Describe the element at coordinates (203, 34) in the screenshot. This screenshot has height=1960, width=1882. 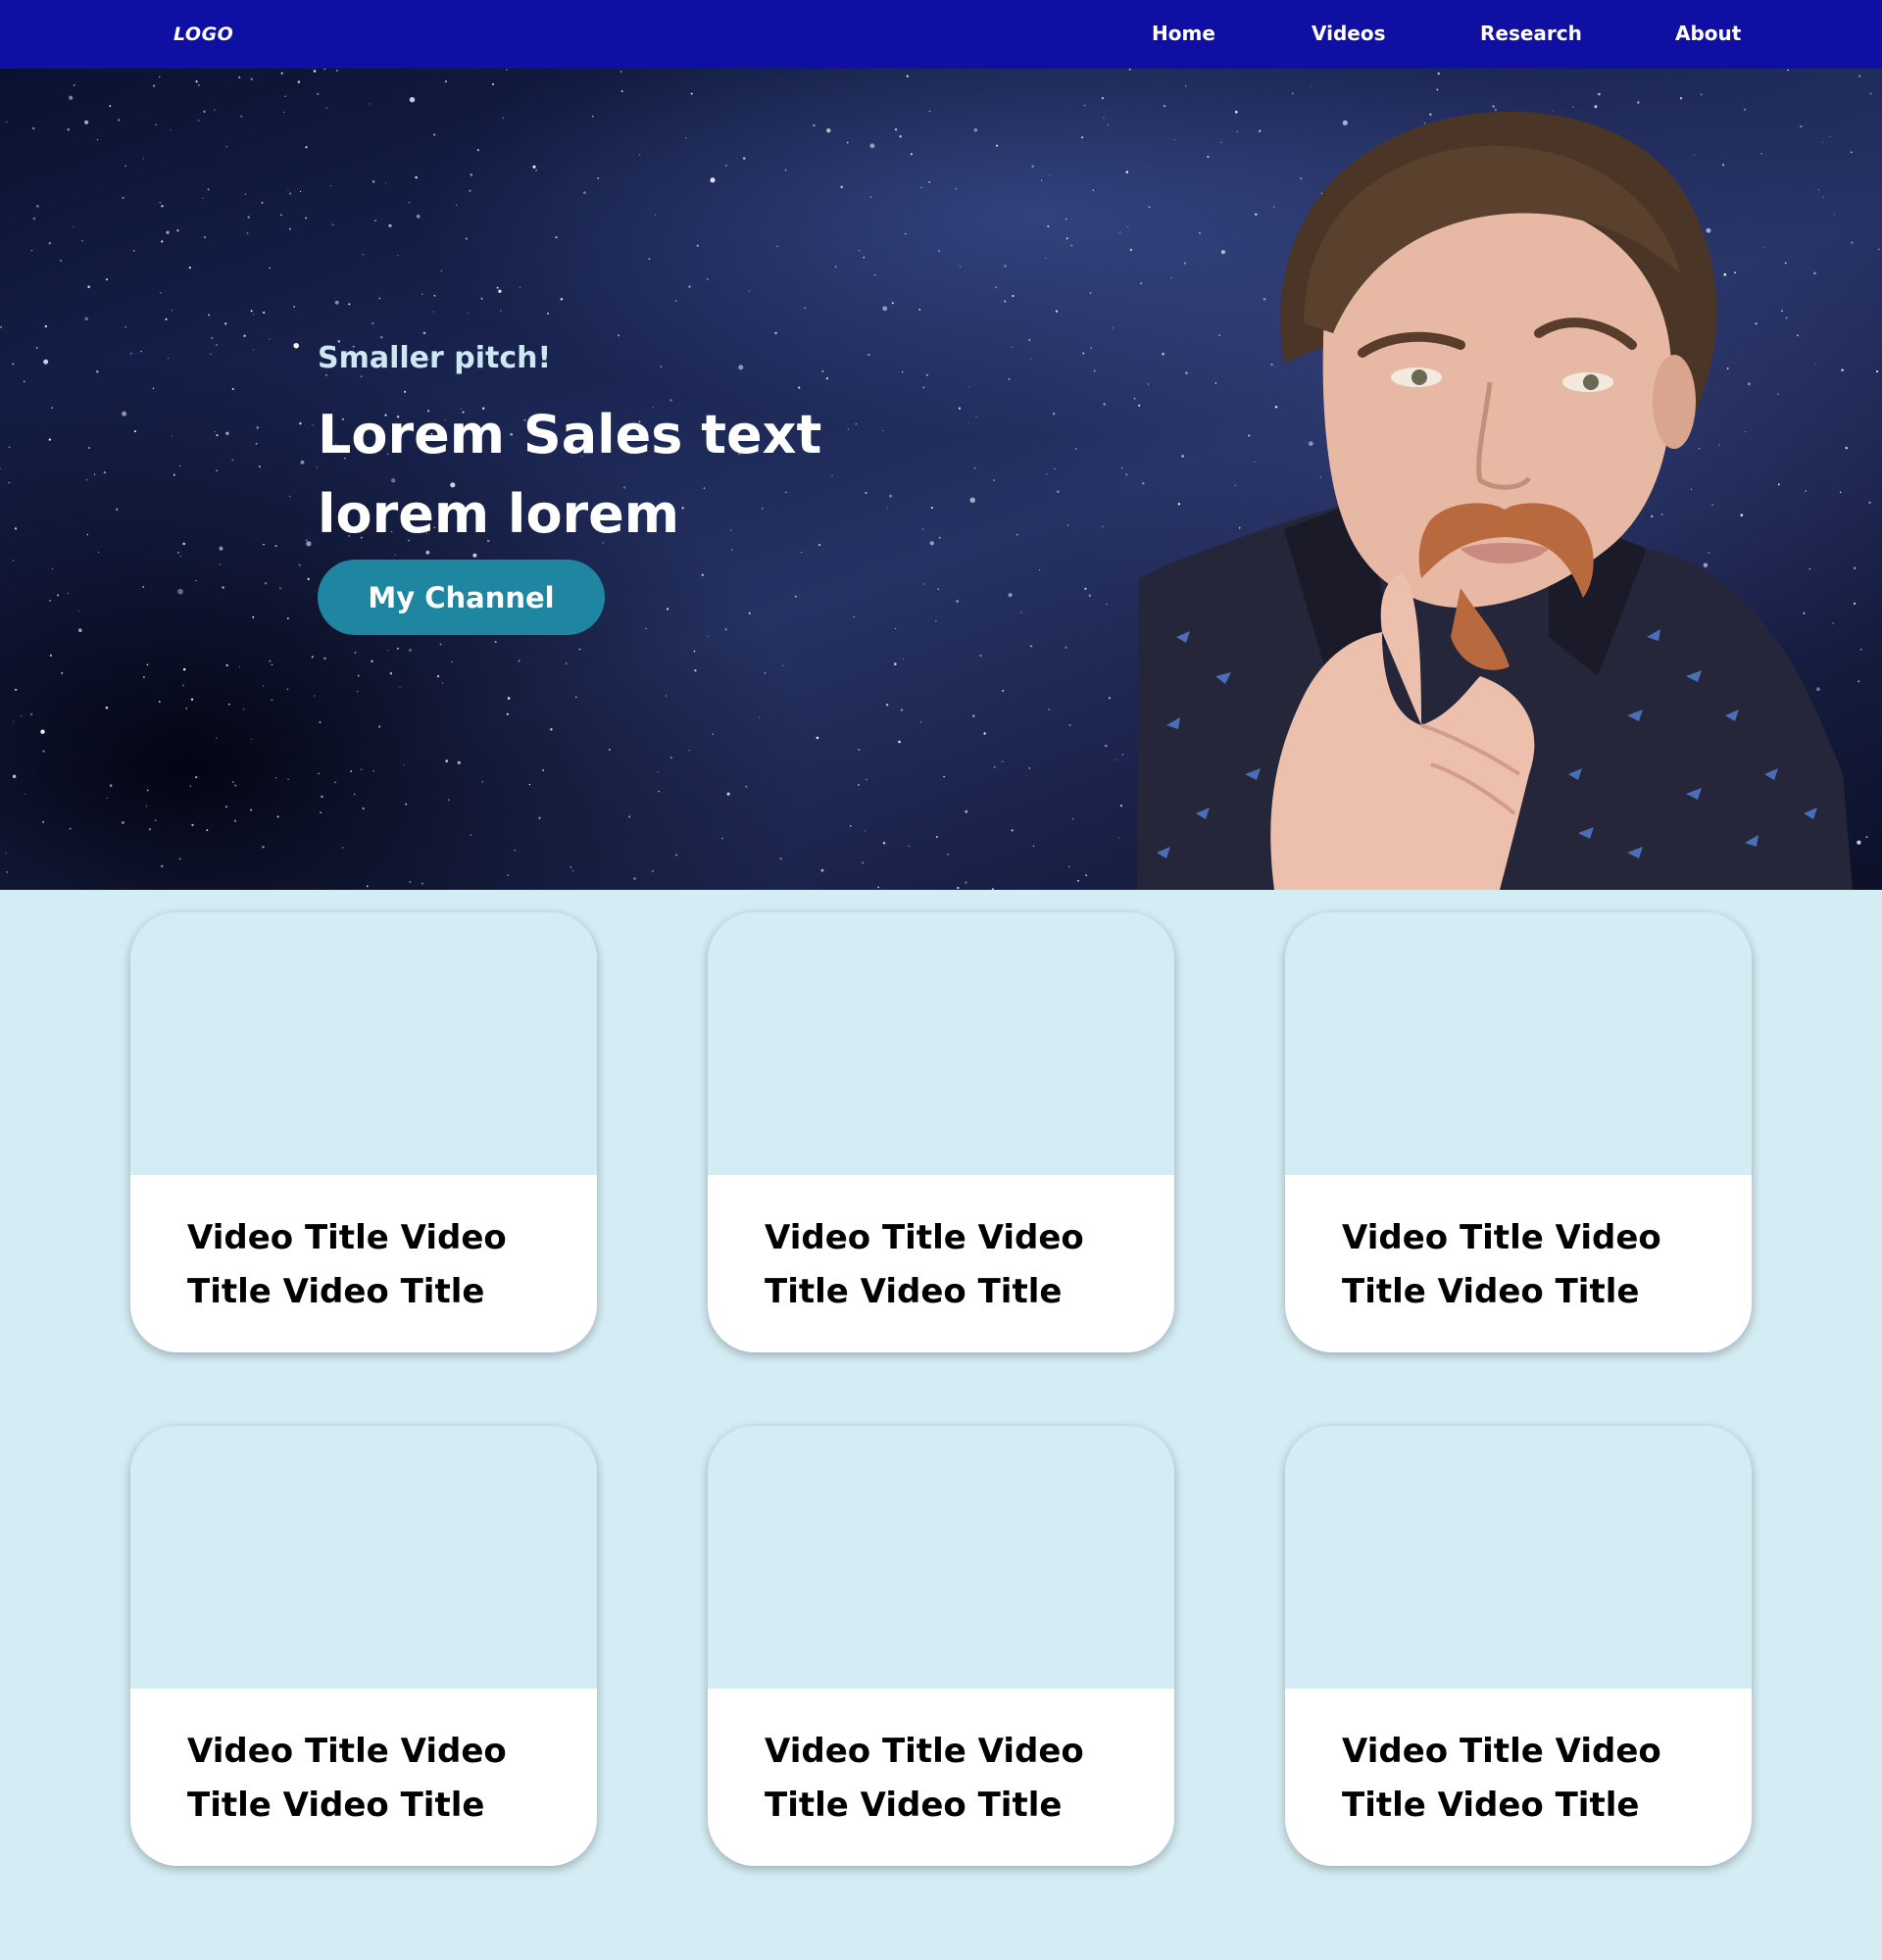
I see `logo: LOGO` at that location.